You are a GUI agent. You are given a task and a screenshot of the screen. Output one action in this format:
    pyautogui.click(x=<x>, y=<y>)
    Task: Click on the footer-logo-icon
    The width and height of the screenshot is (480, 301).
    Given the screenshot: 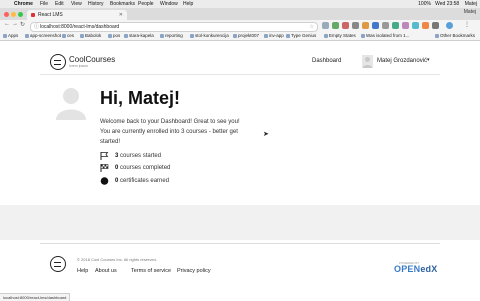 What is the action you would take?
    pyautogui.click(x=58, y=264)
    